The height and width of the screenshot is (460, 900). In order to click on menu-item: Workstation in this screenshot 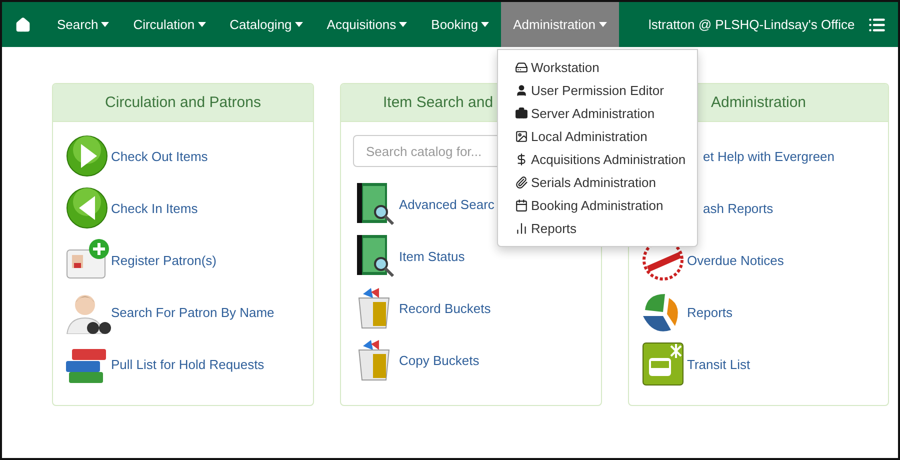, I will do `click(606, 67)`.